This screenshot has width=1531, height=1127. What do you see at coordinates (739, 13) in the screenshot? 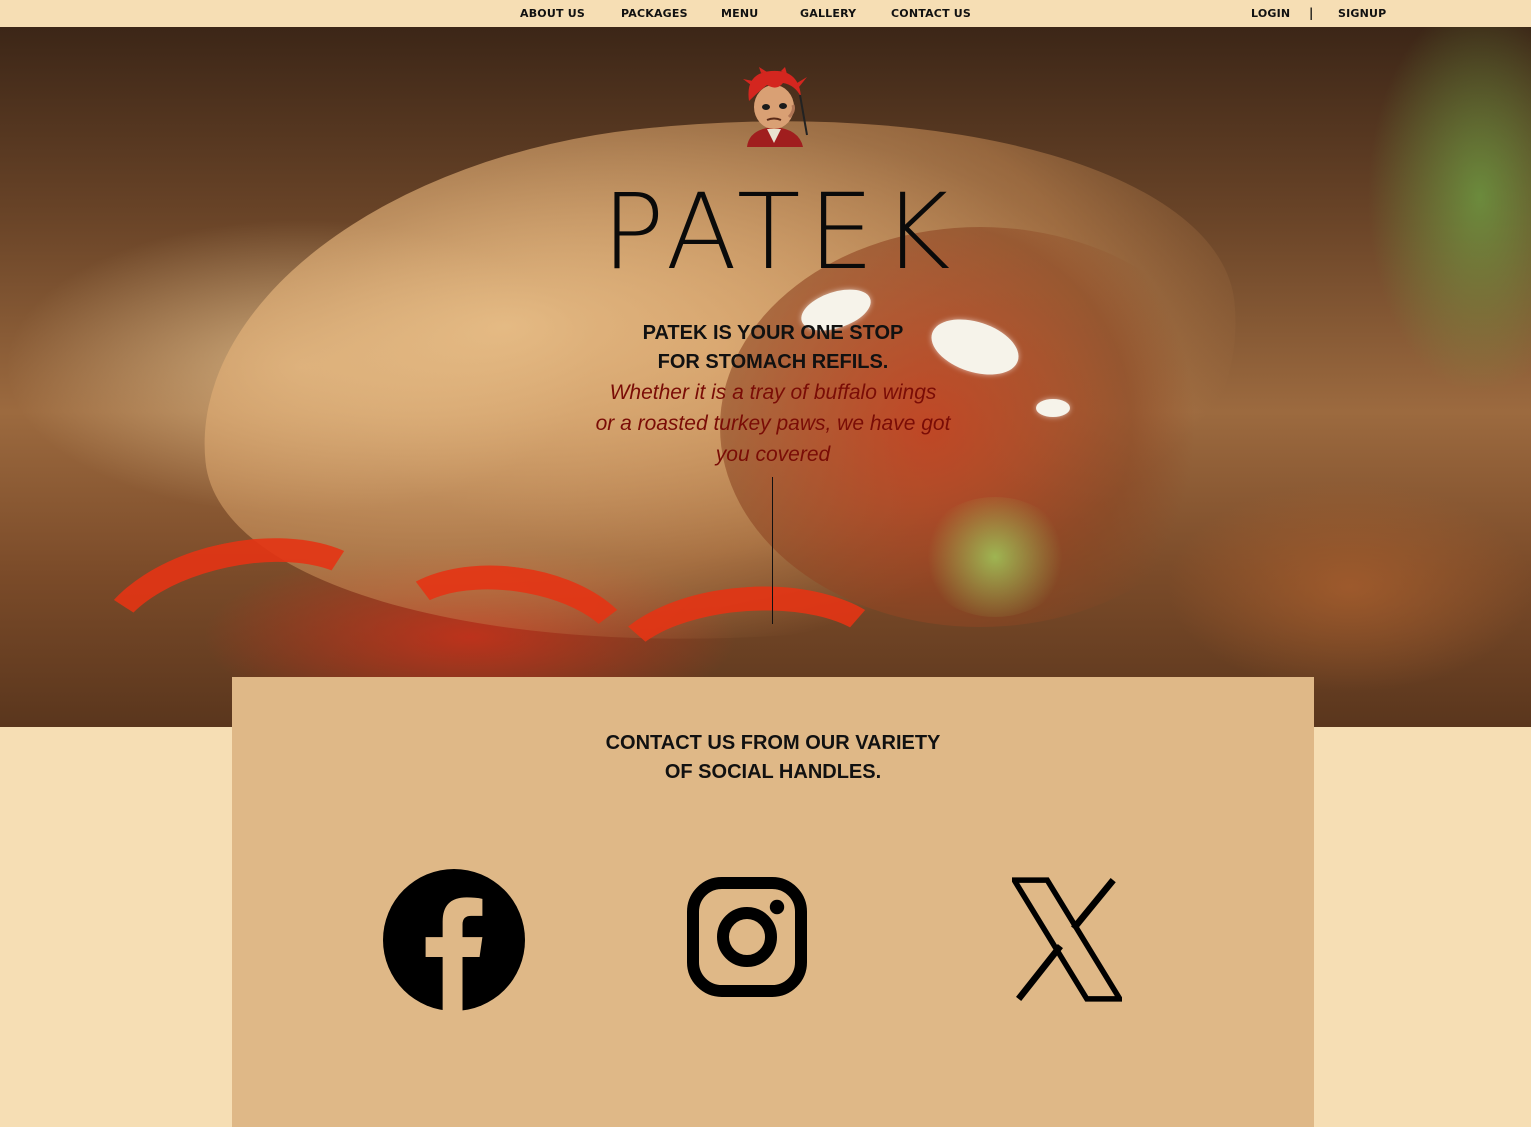
I see `nav-link-menu: MENU` at bounding box center [739, 13].